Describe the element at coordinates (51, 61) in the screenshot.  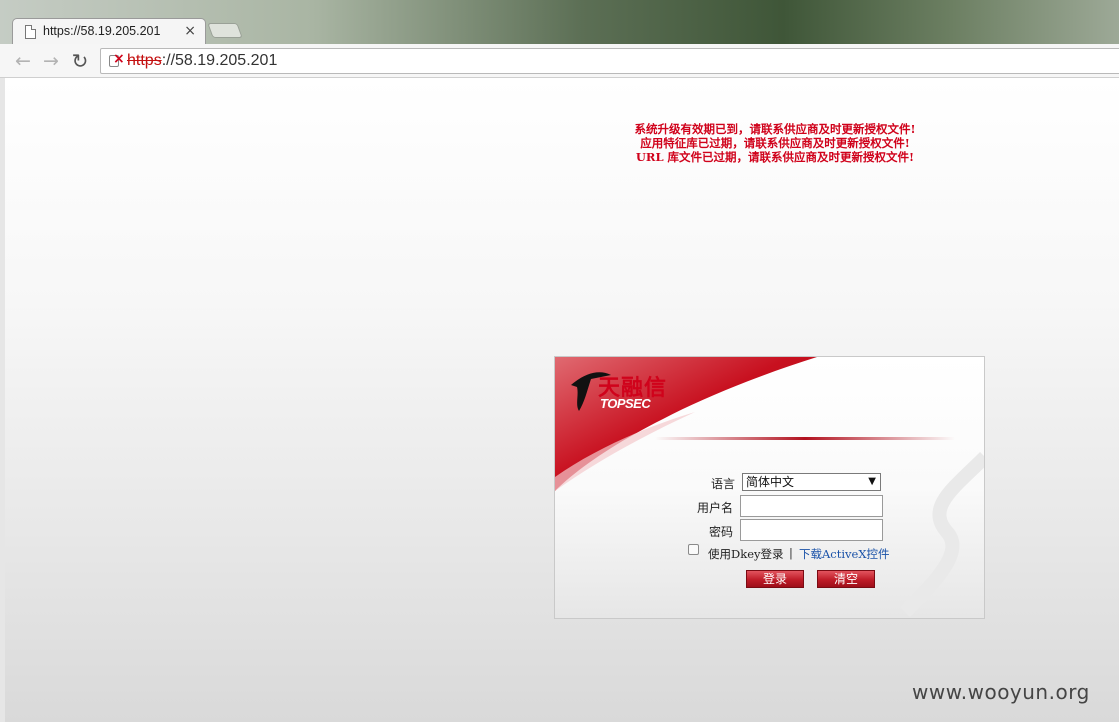
I see `forward-arrow-icon: →` at that location.